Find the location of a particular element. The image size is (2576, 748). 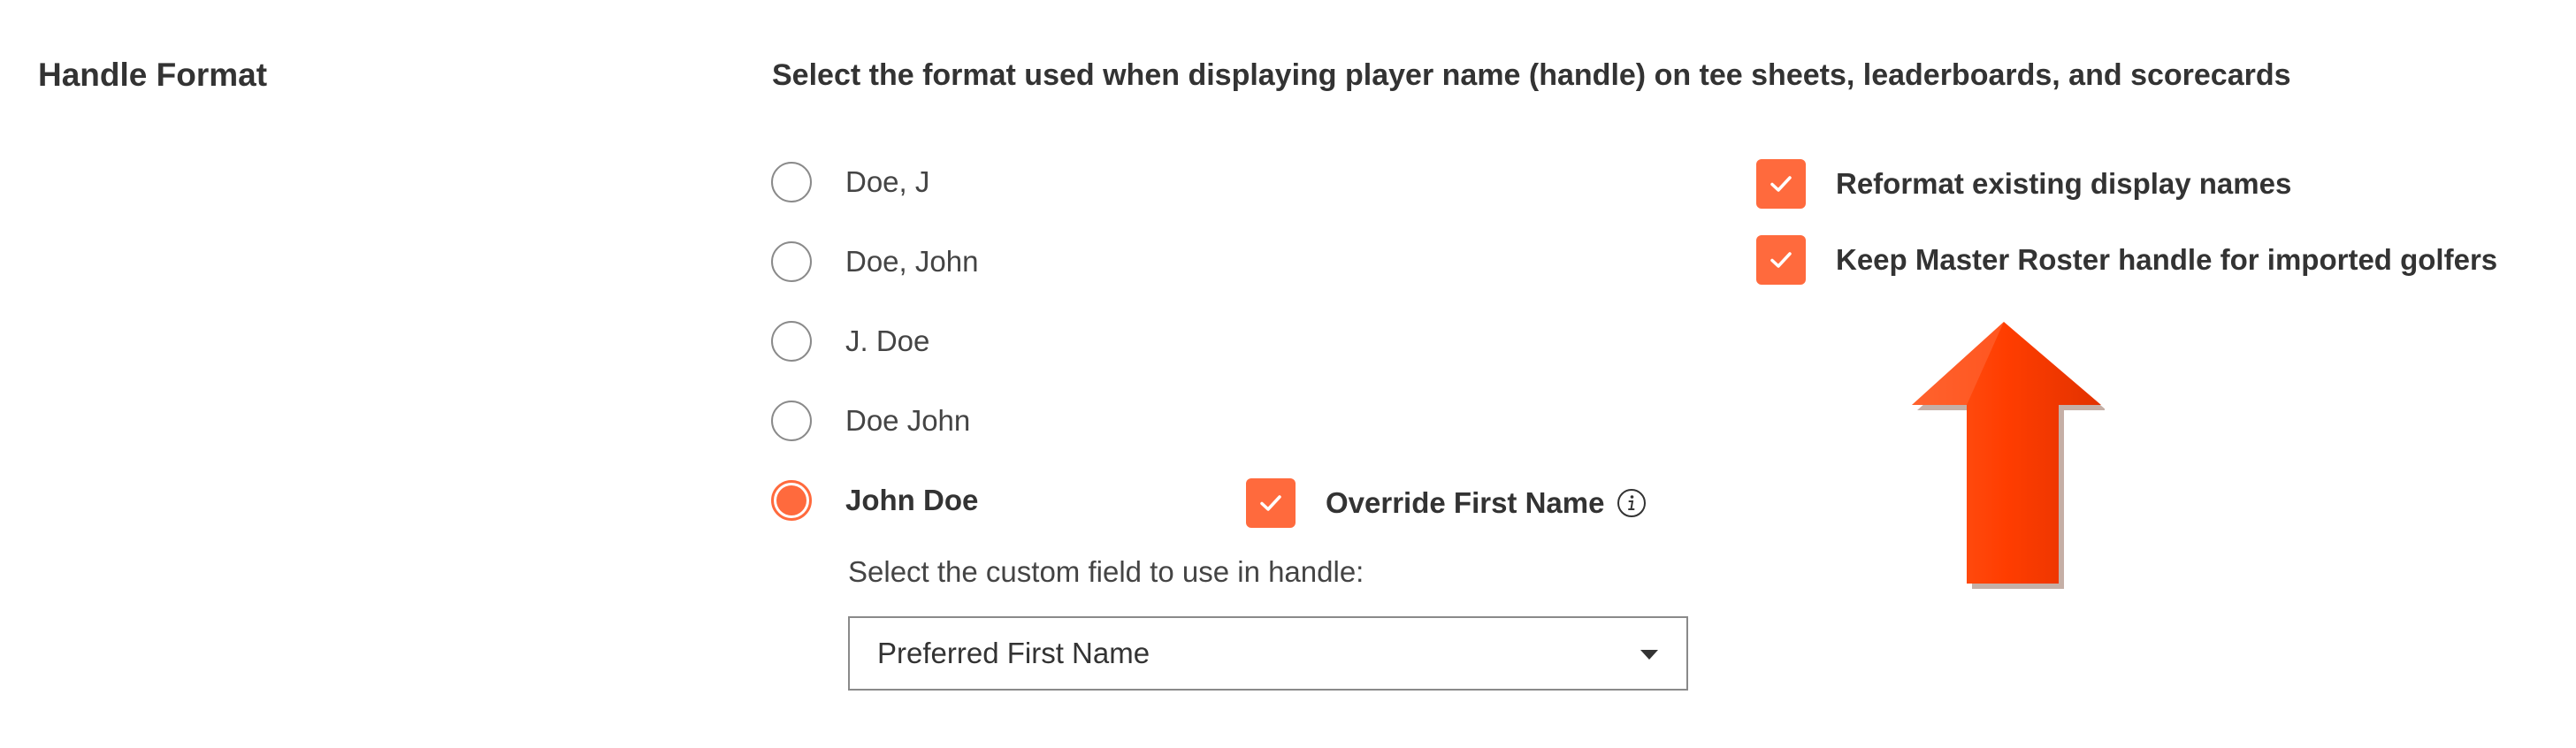

handle-option-label: Doe, J is located at coordinates (887, 181).